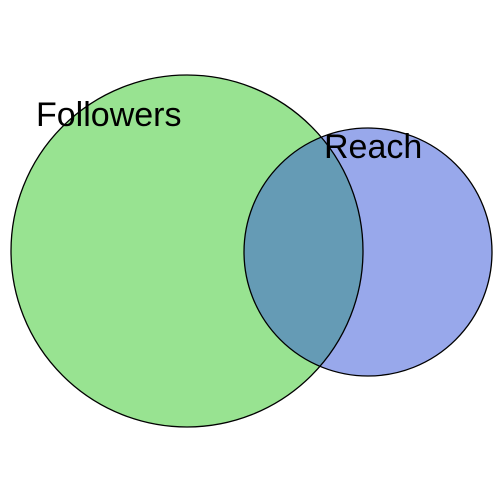 Image resolution: width=504 pixels, height=504 pixels. What do you see at coordinates (373, 147) in the screenshot?
I see `reach-label: Reach` at bounding box center [373, 147].